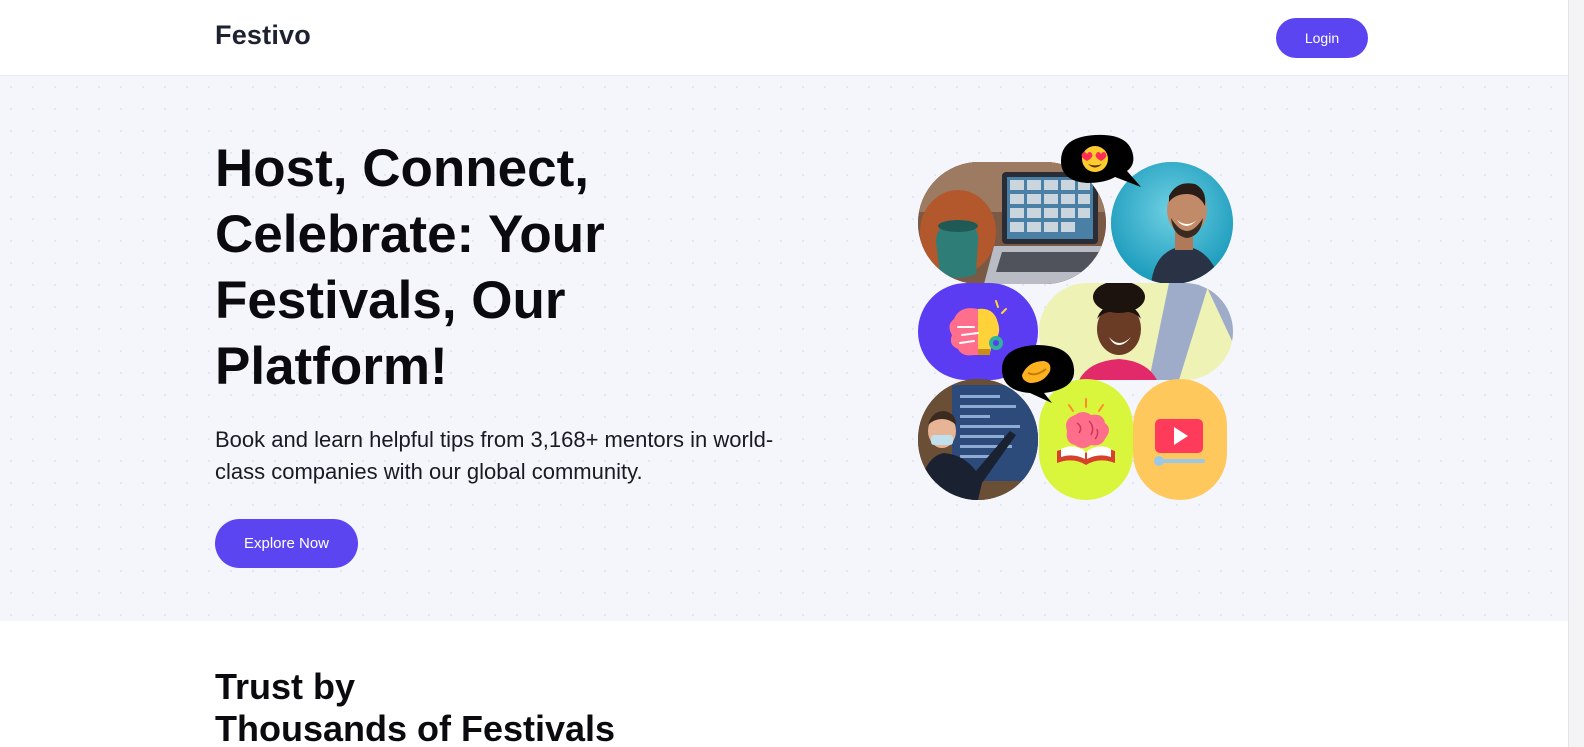 This screenshot has height=747, width=1584. What do you see at coordinates (263, 35) in the screenshot?
I see `brand-logo: Festivo` at bounding box center [263, 35].